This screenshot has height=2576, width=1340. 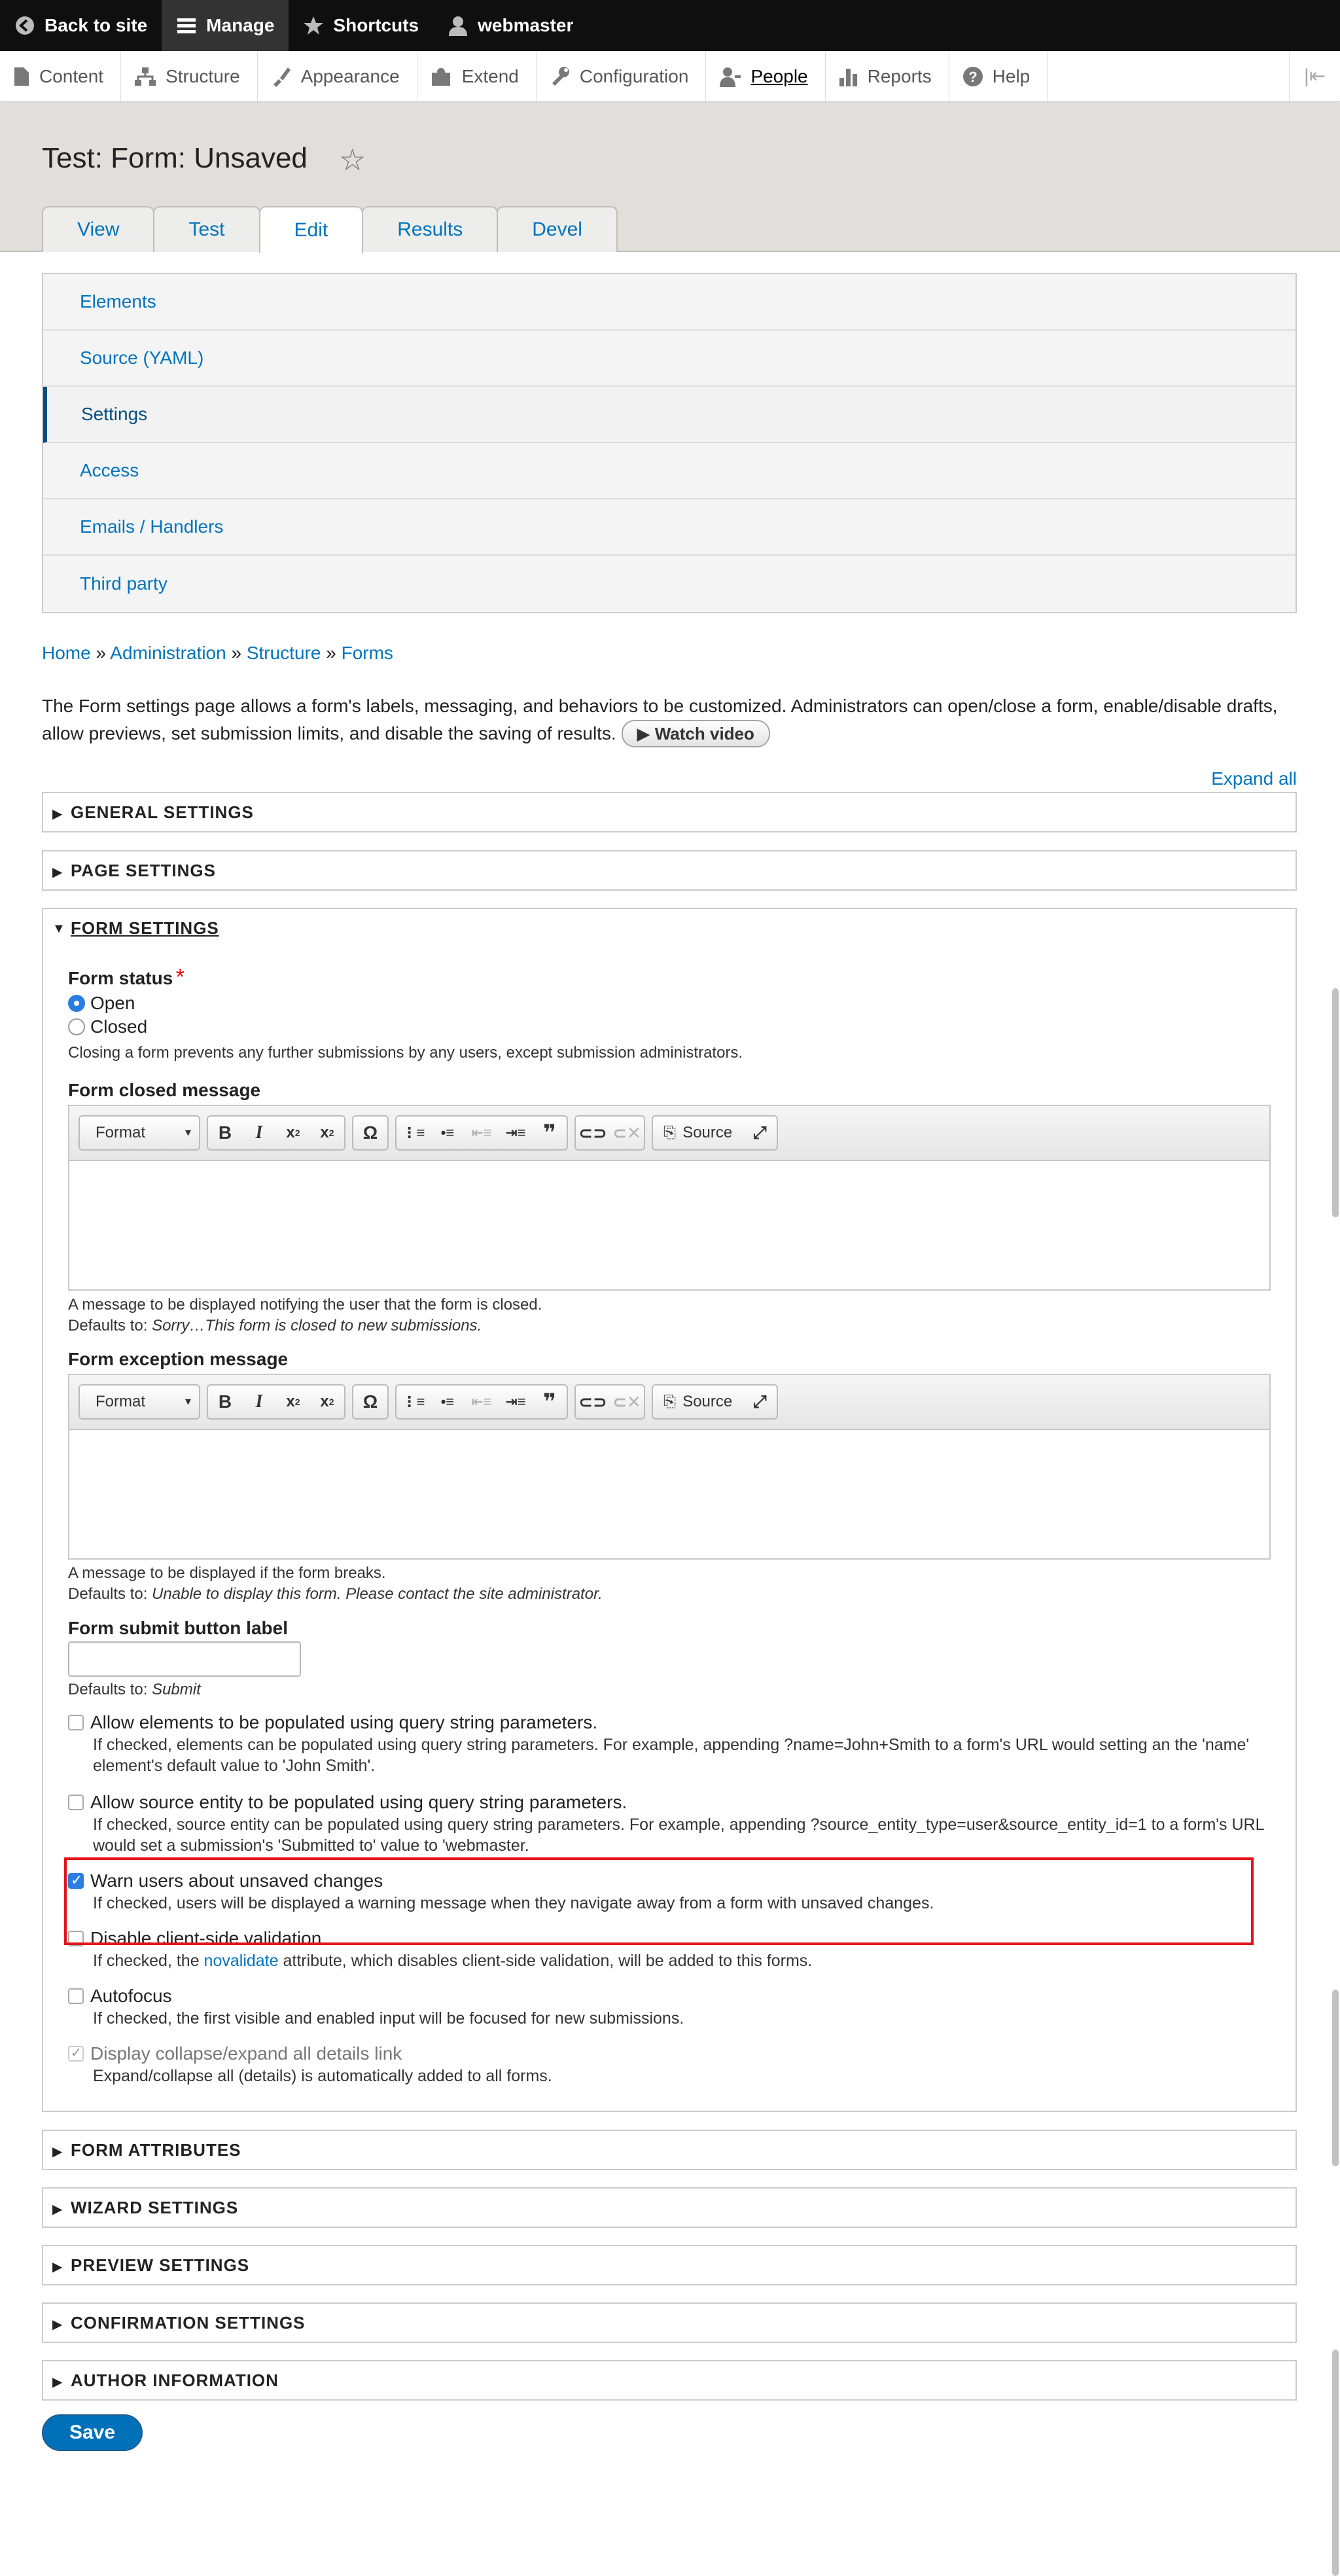 I want to click on radio-open: Open, so click(x=673, y=1003).